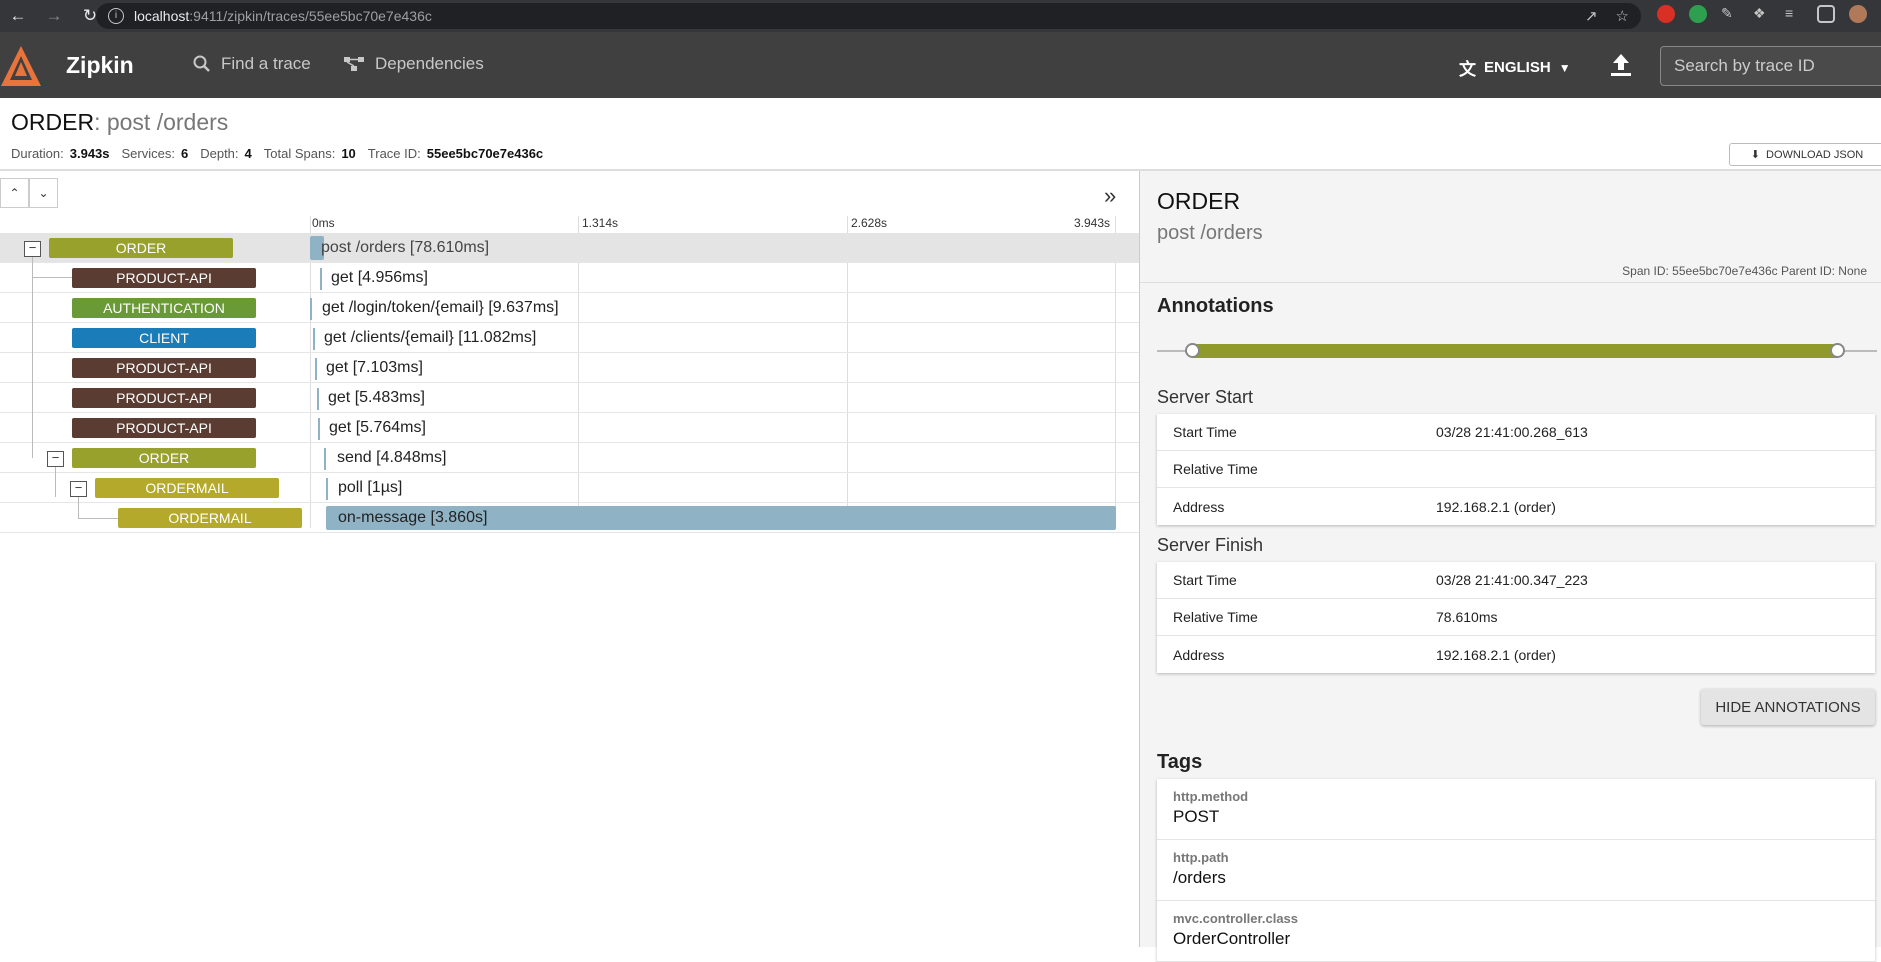  Describe the element at coordinates (569, 458) in the screenshot. I see `span-row: − ORDER send [4.848ms]` at that location.